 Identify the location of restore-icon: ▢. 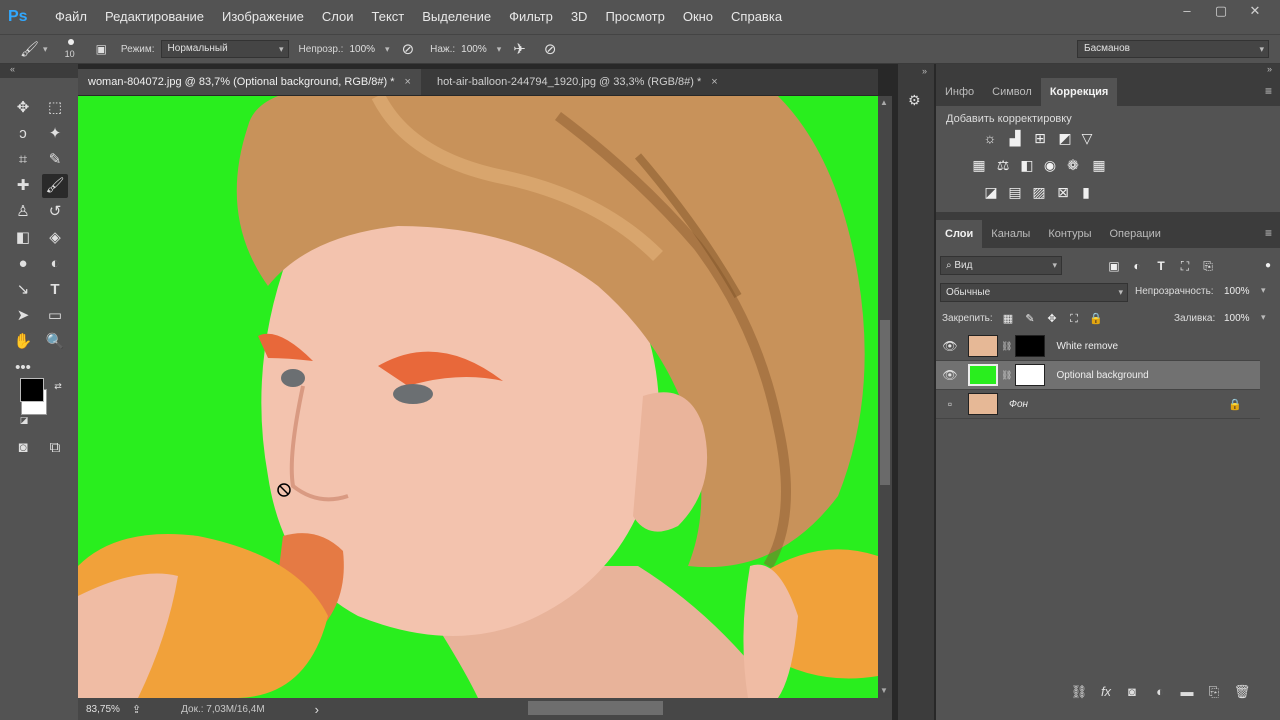
(1221, 11).